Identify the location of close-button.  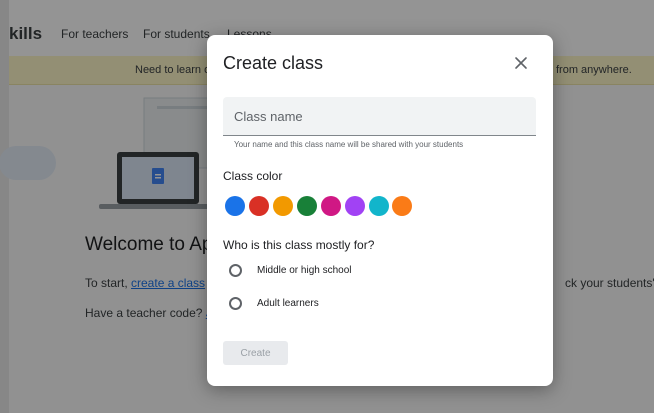
(521, 63).